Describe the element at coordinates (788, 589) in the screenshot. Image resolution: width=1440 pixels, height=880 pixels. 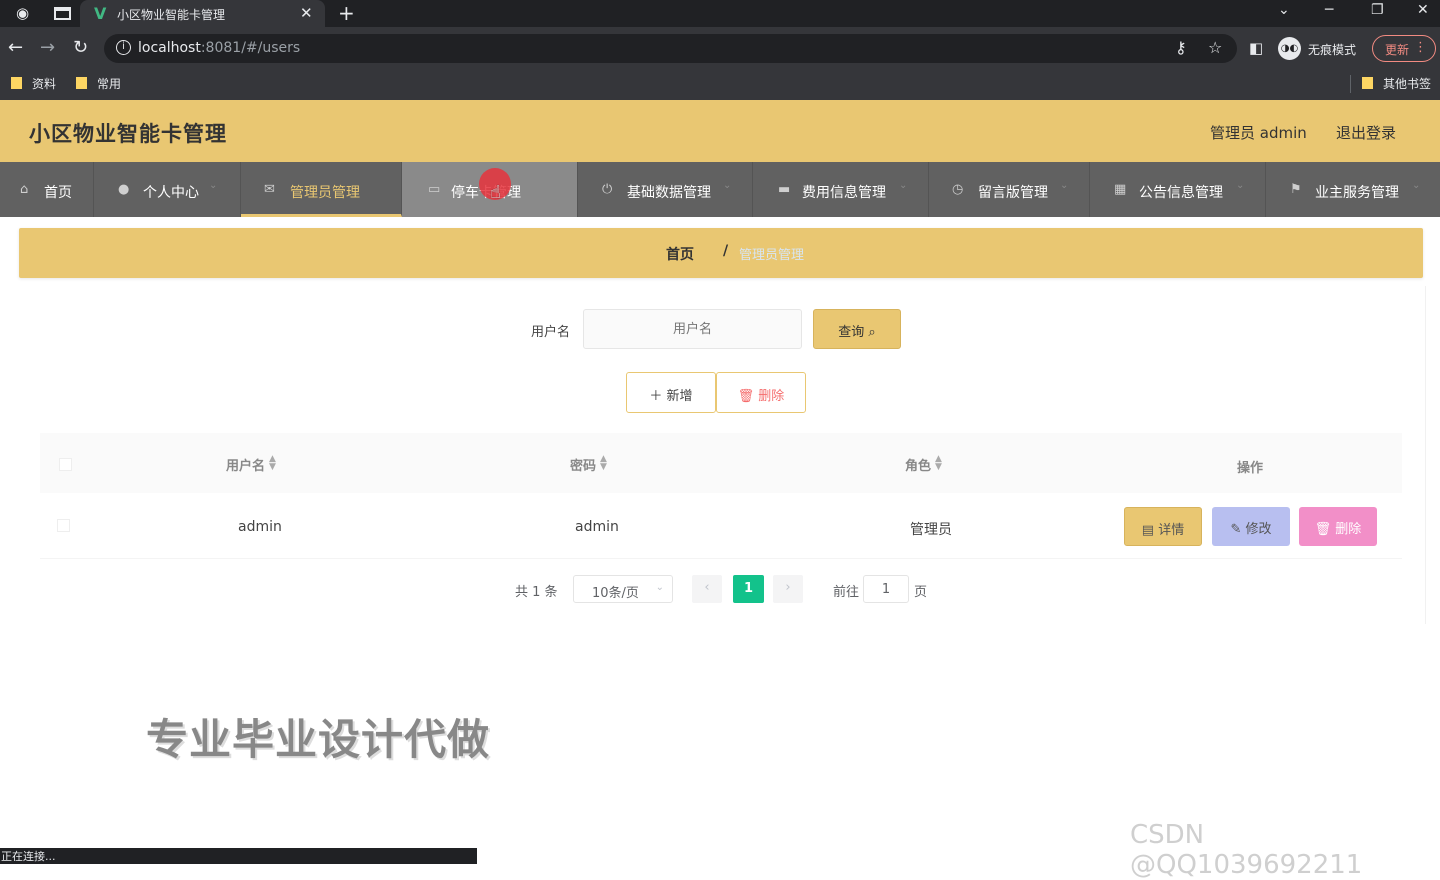
I see `next-page-button: ›` at that location.